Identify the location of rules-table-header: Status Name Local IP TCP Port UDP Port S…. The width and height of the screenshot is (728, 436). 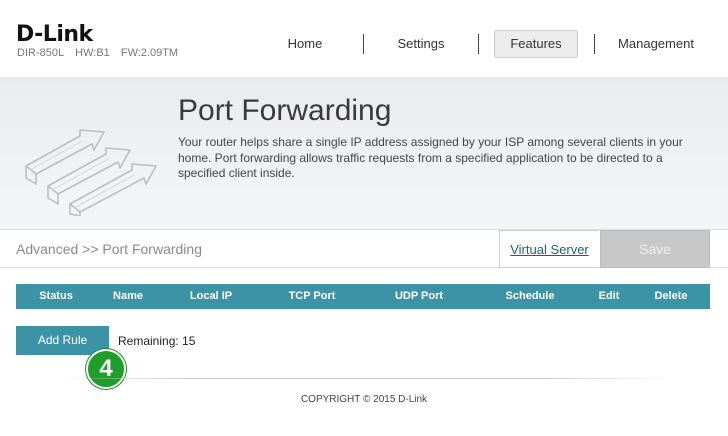
(363, 296).